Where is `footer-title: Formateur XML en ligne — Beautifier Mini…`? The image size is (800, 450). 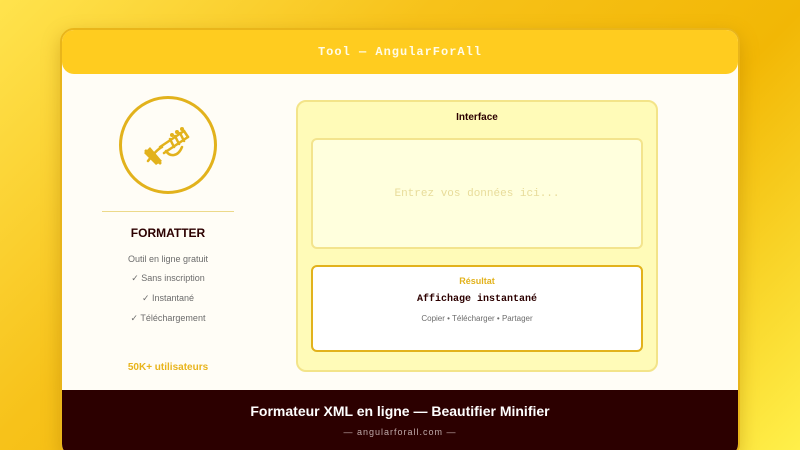
footer-title: Formateur XML en ligne — Beautifier Mini… is located at coordinates (400, 411).